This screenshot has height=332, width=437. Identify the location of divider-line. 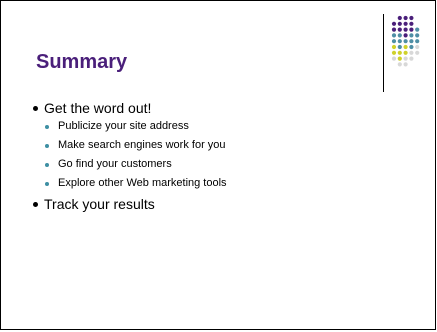
(383, 53).